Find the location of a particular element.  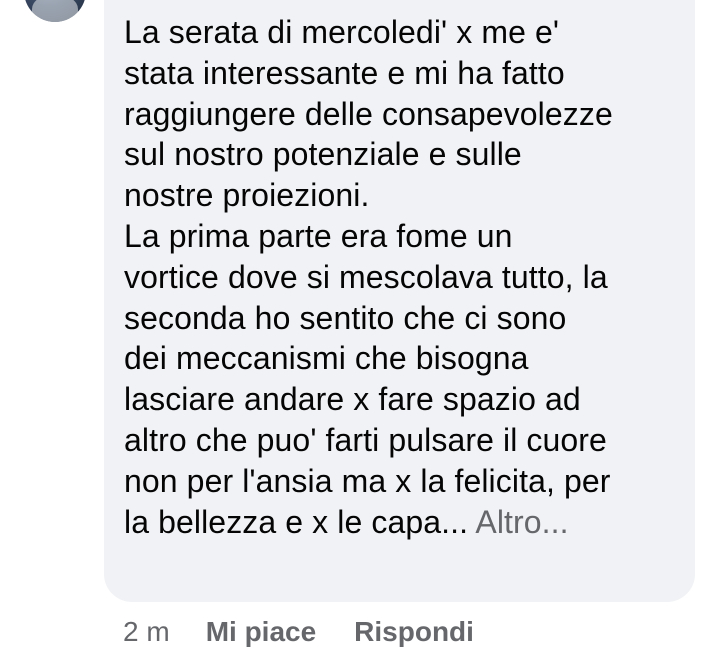

comment-line: stata interessante e mi ha fatto is located at coordinates (344, 72).